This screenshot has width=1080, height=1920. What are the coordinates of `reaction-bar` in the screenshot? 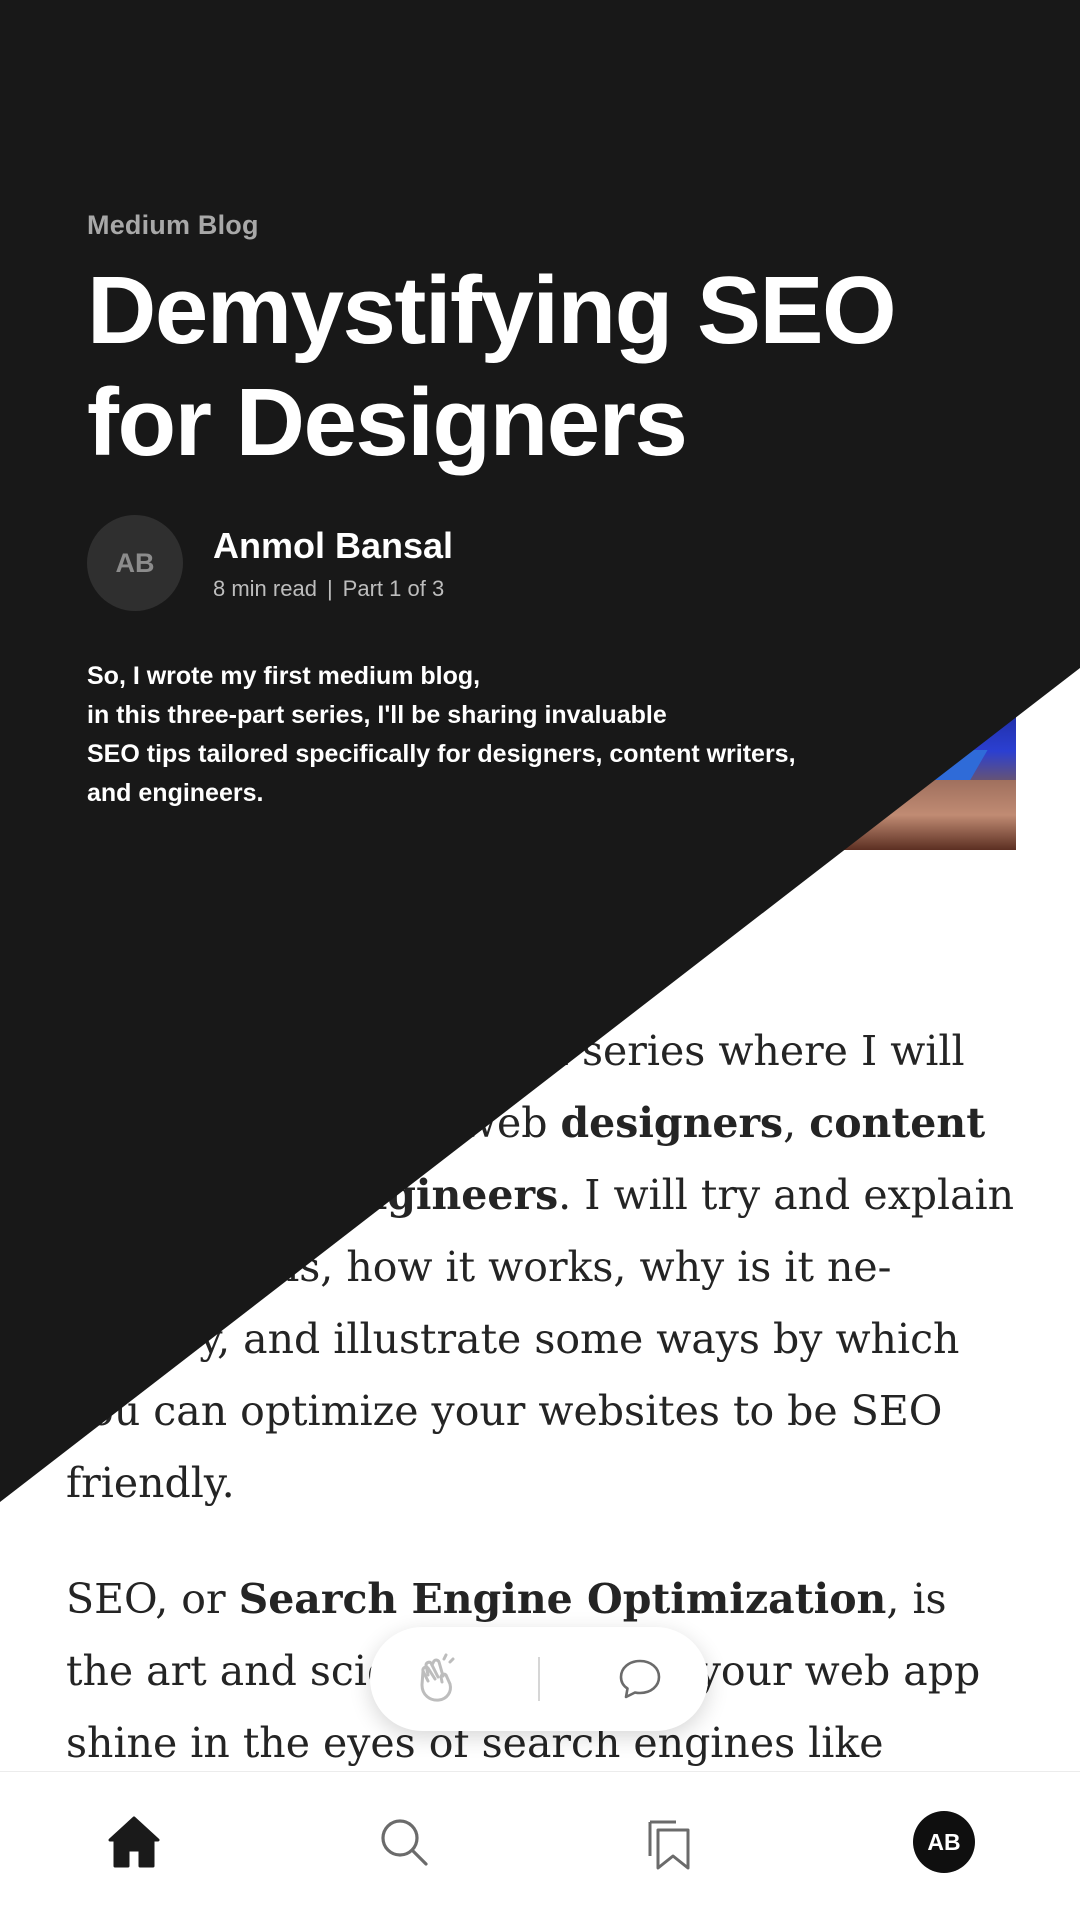 It's located at (539, 1679).